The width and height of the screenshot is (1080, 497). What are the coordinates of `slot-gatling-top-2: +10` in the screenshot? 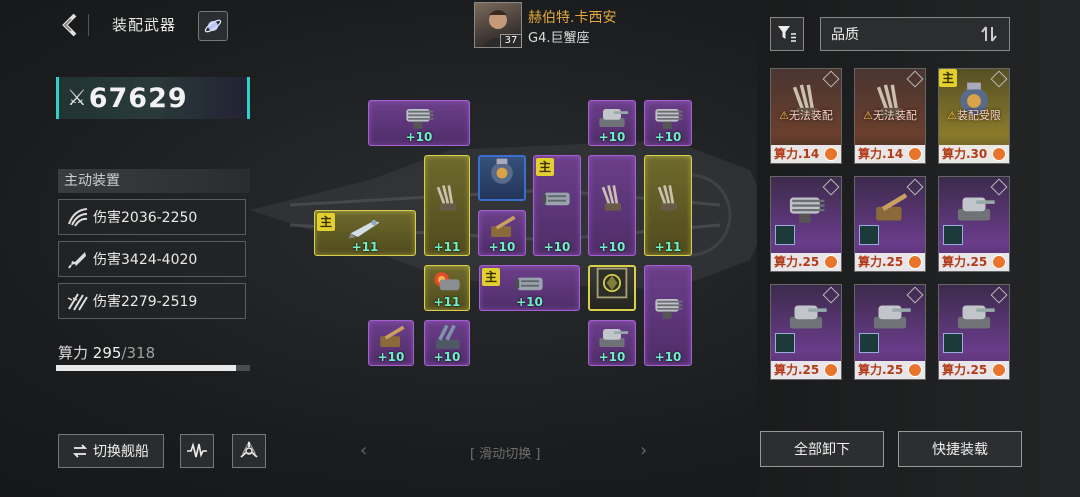 It's located at (668, 123).